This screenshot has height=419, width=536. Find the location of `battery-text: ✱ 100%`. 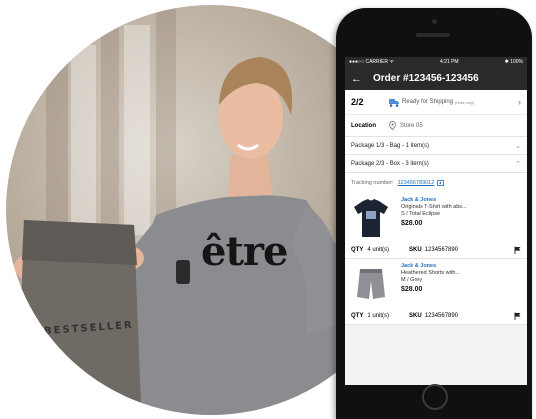

battery-text: ✱ 100% is located at coordinates (513, 62).